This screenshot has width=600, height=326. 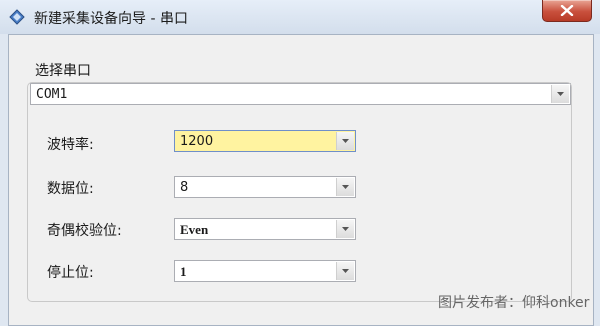 I want to click on watermark: 图片发布者：仰科onker, so click(x=514, y=303).